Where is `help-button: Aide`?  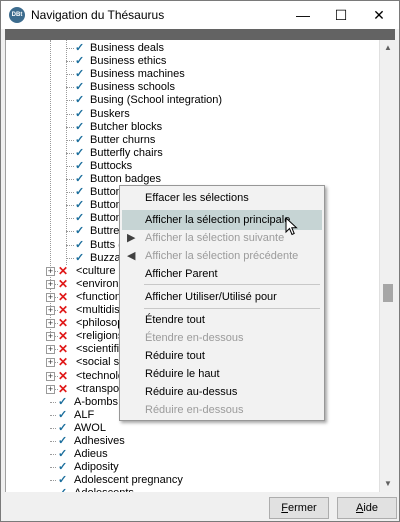
help-button: Aide is located at coordinates (367, 508).